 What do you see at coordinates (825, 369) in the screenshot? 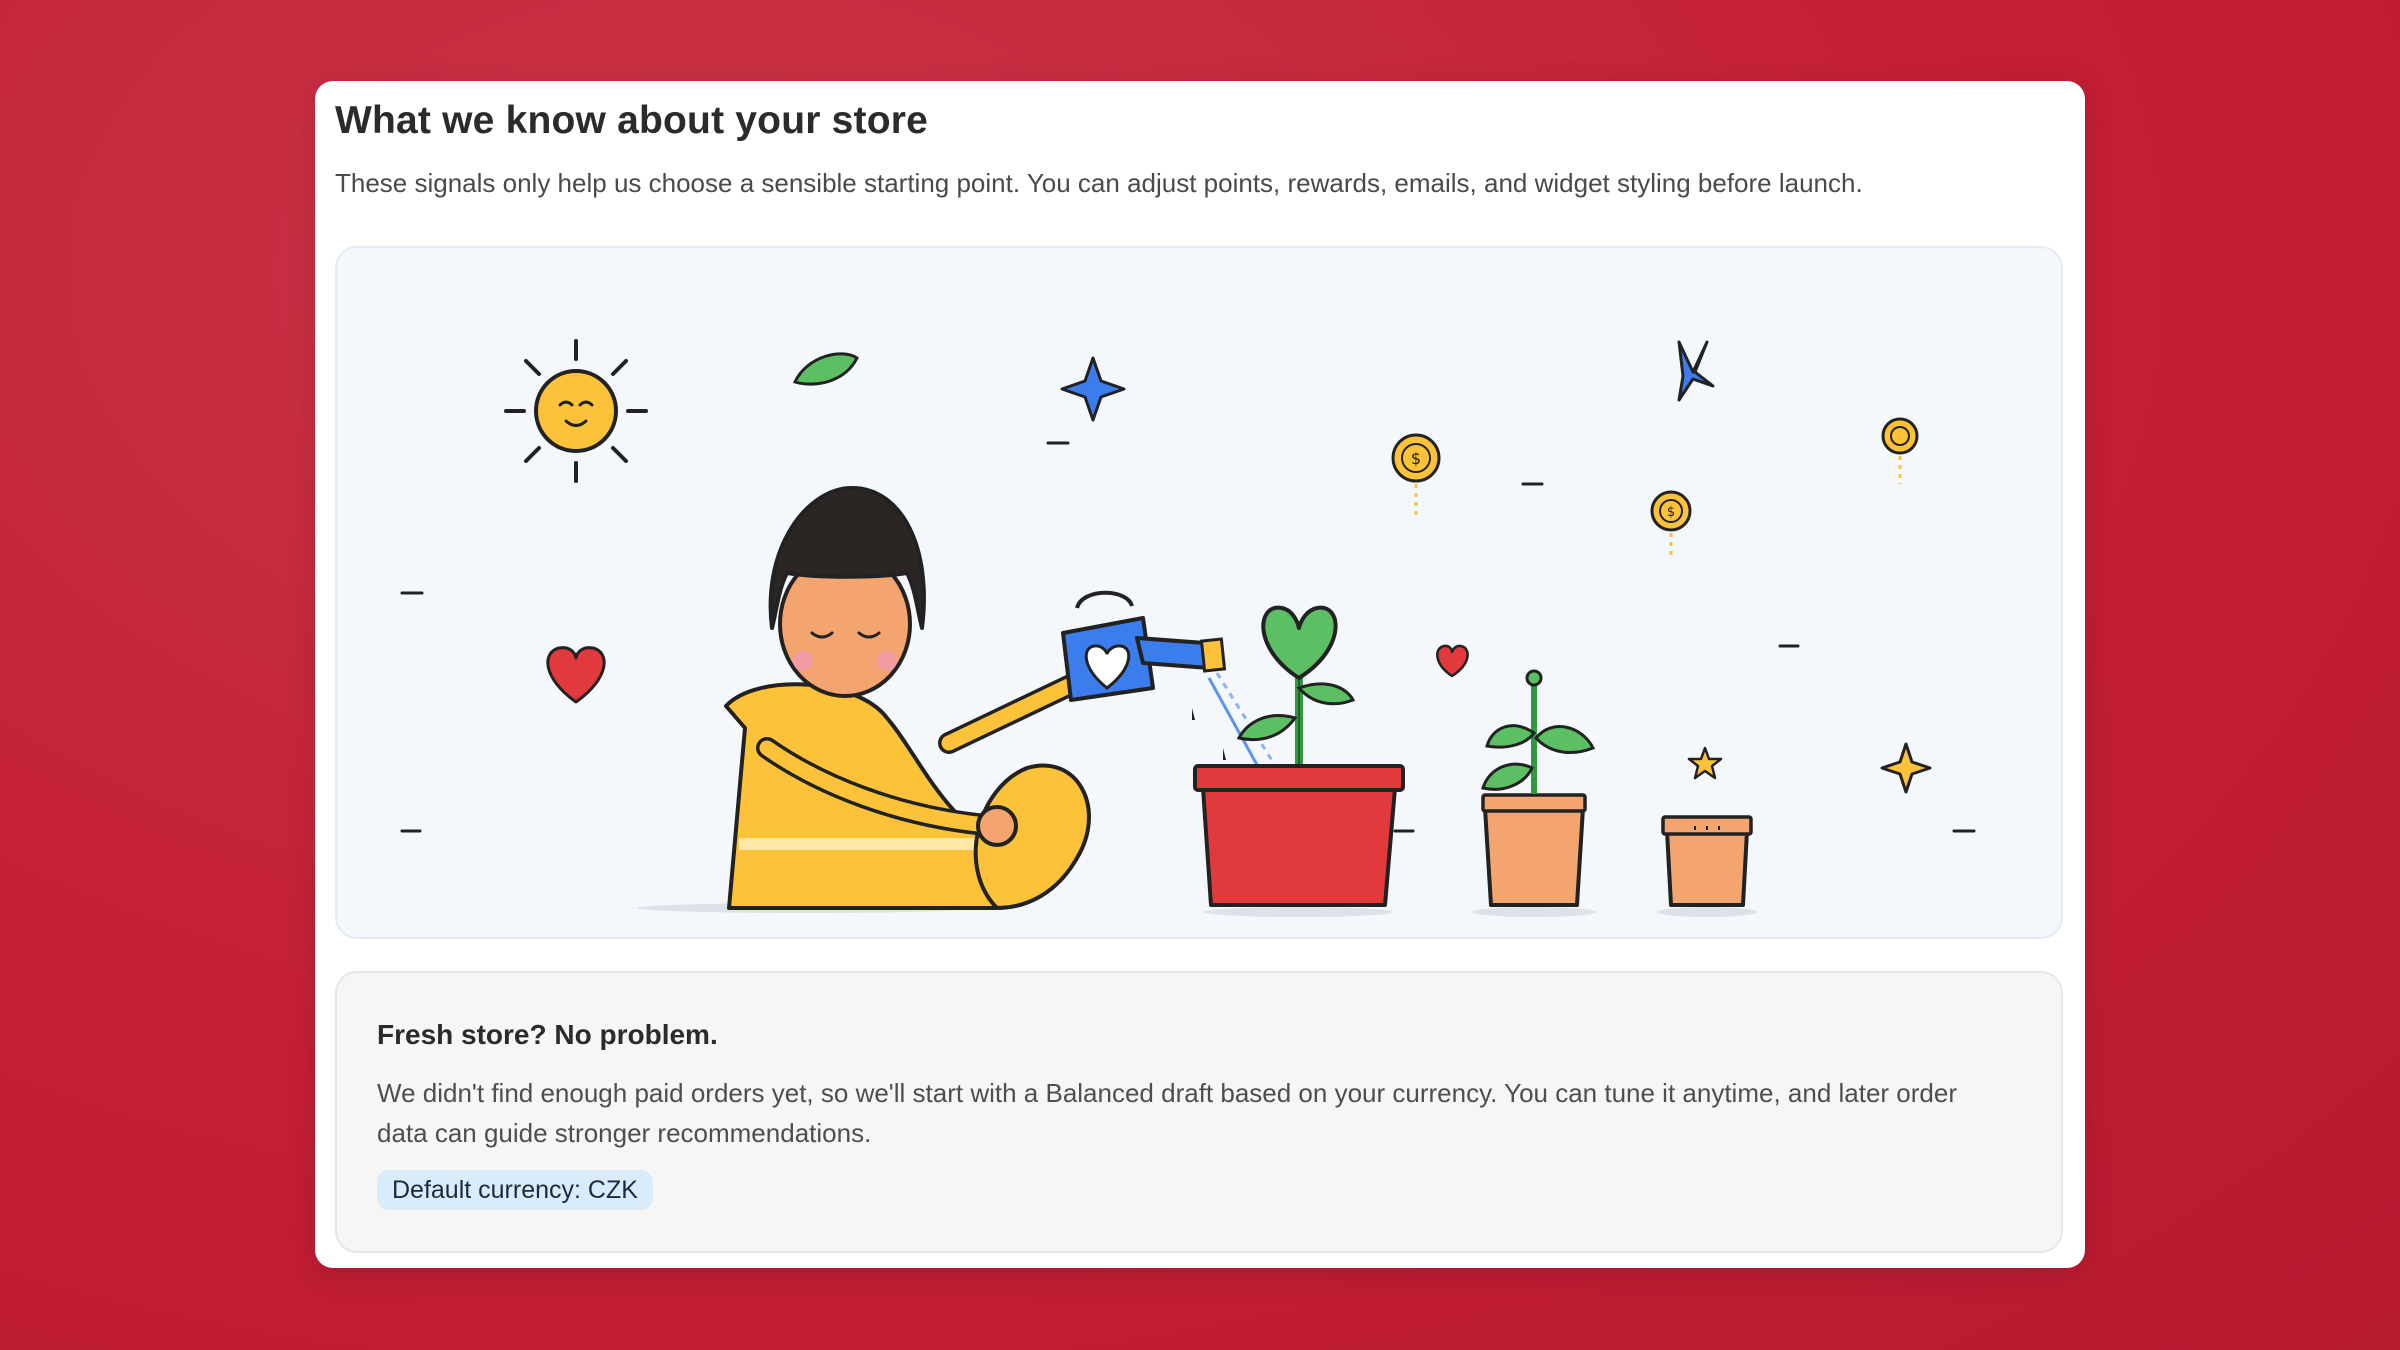
I see `leaf-icon` at bounding box center [825, 369].